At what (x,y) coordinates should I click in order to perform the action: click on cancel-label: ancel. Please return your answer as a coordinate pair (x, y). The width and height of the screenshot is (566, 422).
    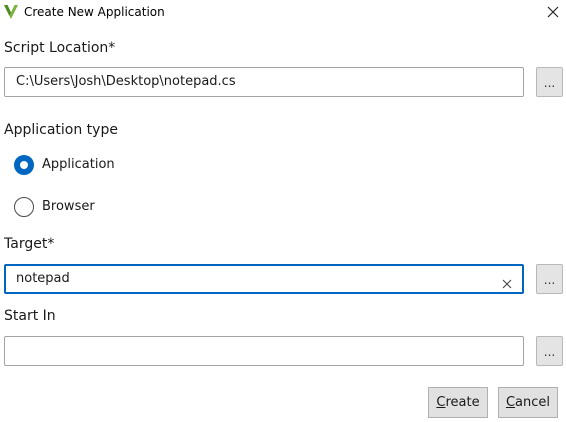
    Looking at the image, I should click on (533, 402).